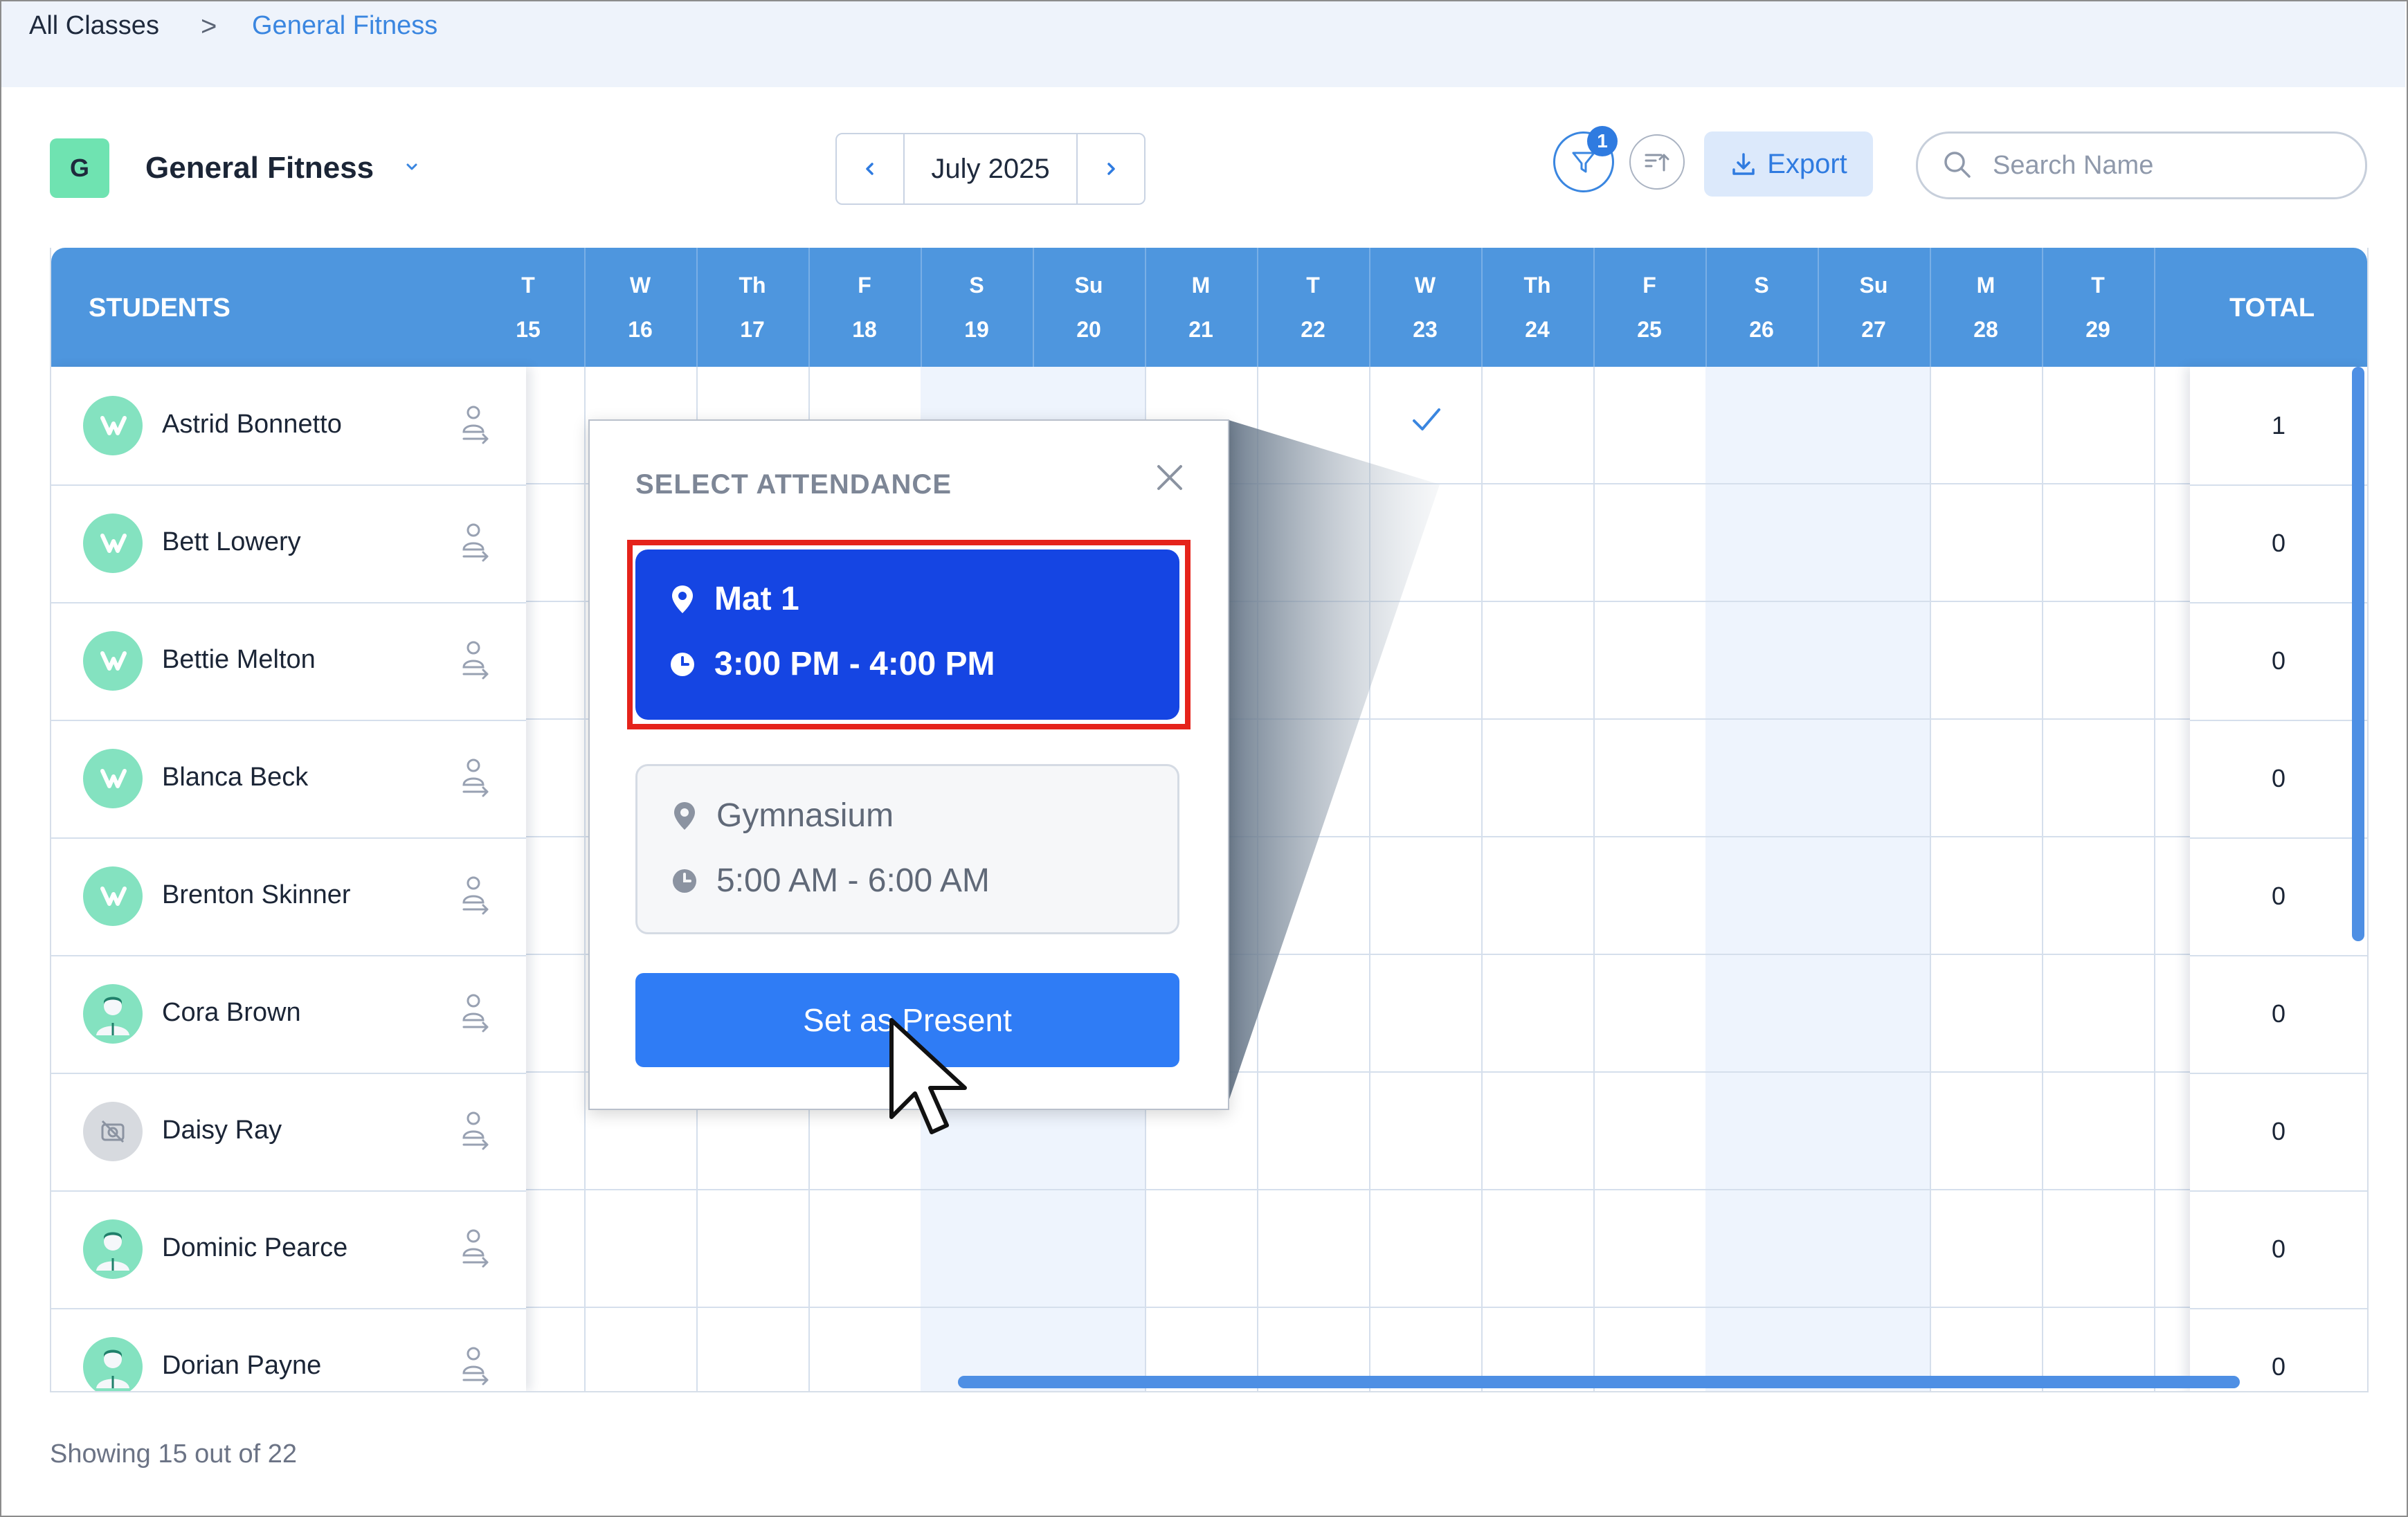 This screenshot has height=1517, width=2408. I want to click on slot-time: 5:00 AM - 6:00 AM, so click(853, 880).